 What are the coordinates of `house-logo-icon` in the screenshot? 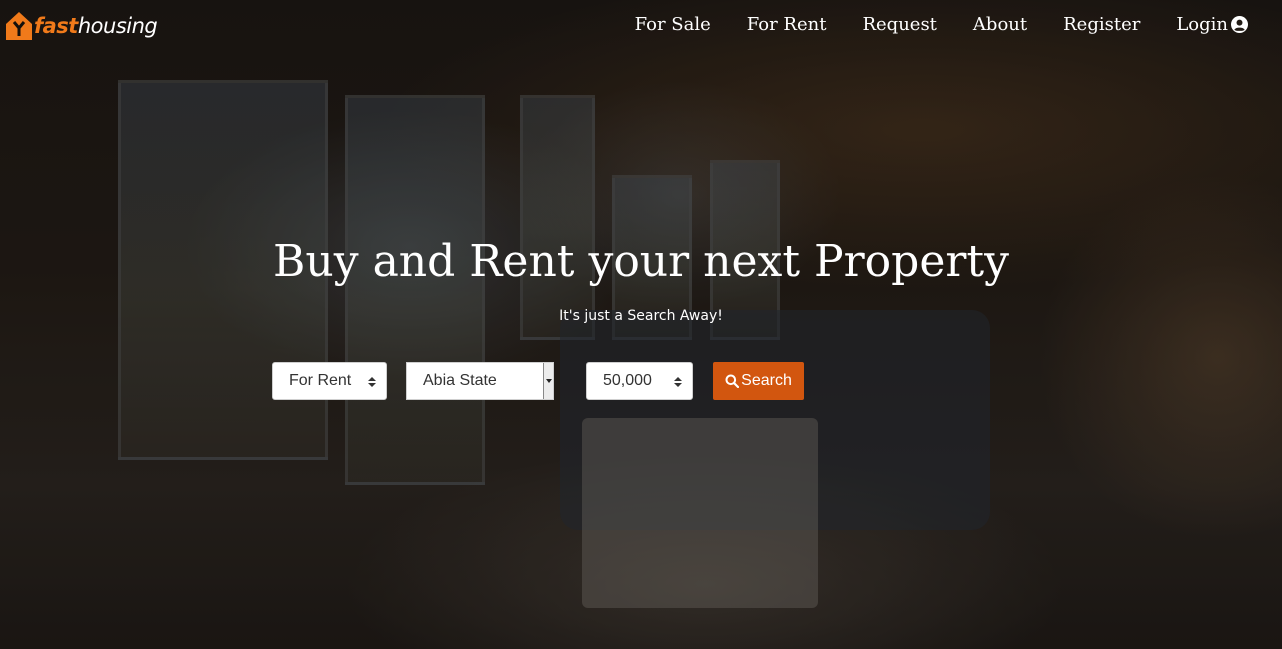 It's located at (19, 26).